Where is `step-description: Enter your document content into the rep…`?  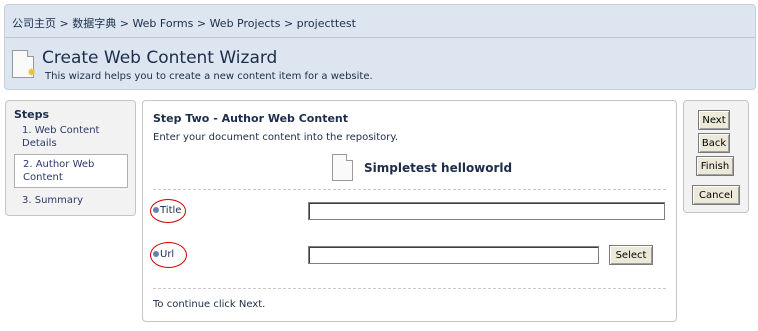
step-description: Enter your document content into the rep… is located at coordinates (276, 137).